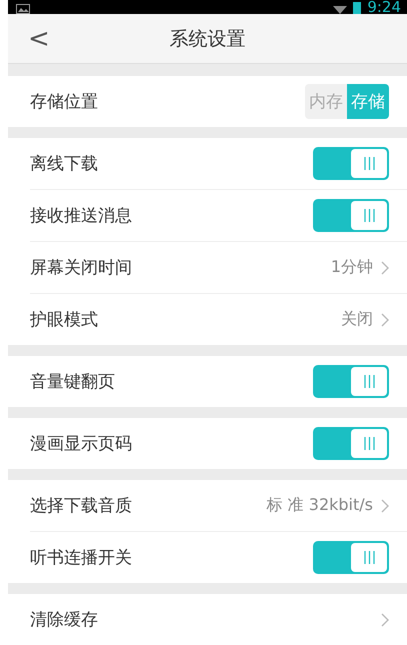 This screenshot has width=407, height=645. I want to click on setting-label: 听书连播开关, so click(81, 558).